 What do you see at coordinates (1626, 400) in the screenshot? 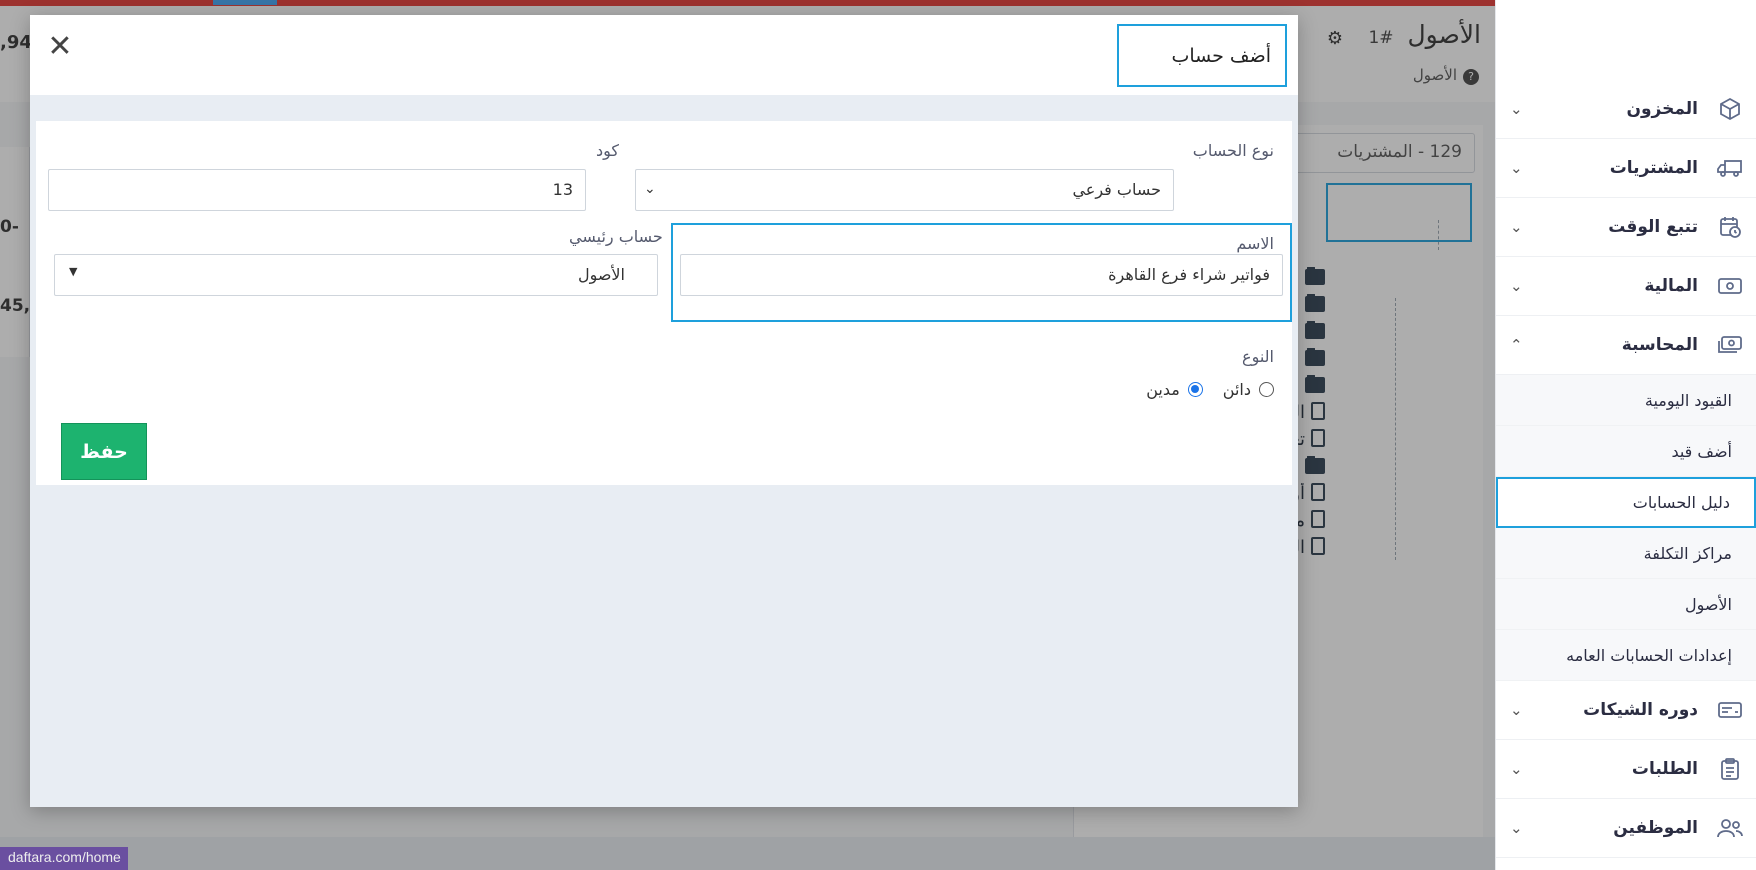
I see `sidebar-subitem: القيود اليومية` at bounding box center [1626, 400].